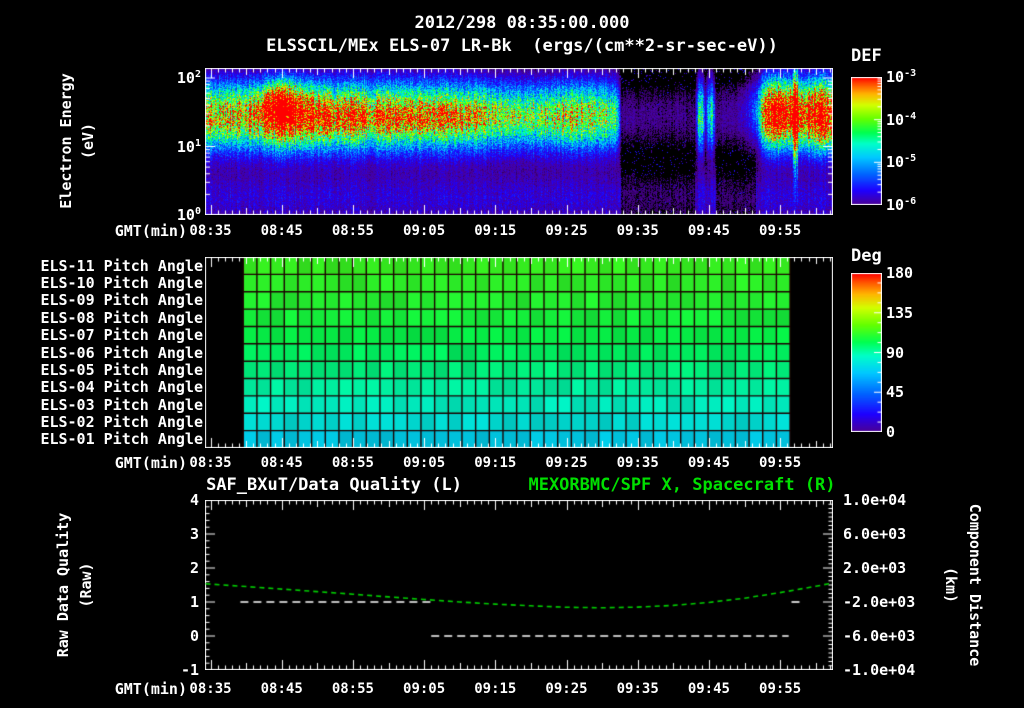 Image resolution: width=1024 pixels, height=708 pixels. What do you see at coordinates (194, 534) in the screenshot?
I see `bottom-left-tick-3: 3` at bounding box center [194, 534].